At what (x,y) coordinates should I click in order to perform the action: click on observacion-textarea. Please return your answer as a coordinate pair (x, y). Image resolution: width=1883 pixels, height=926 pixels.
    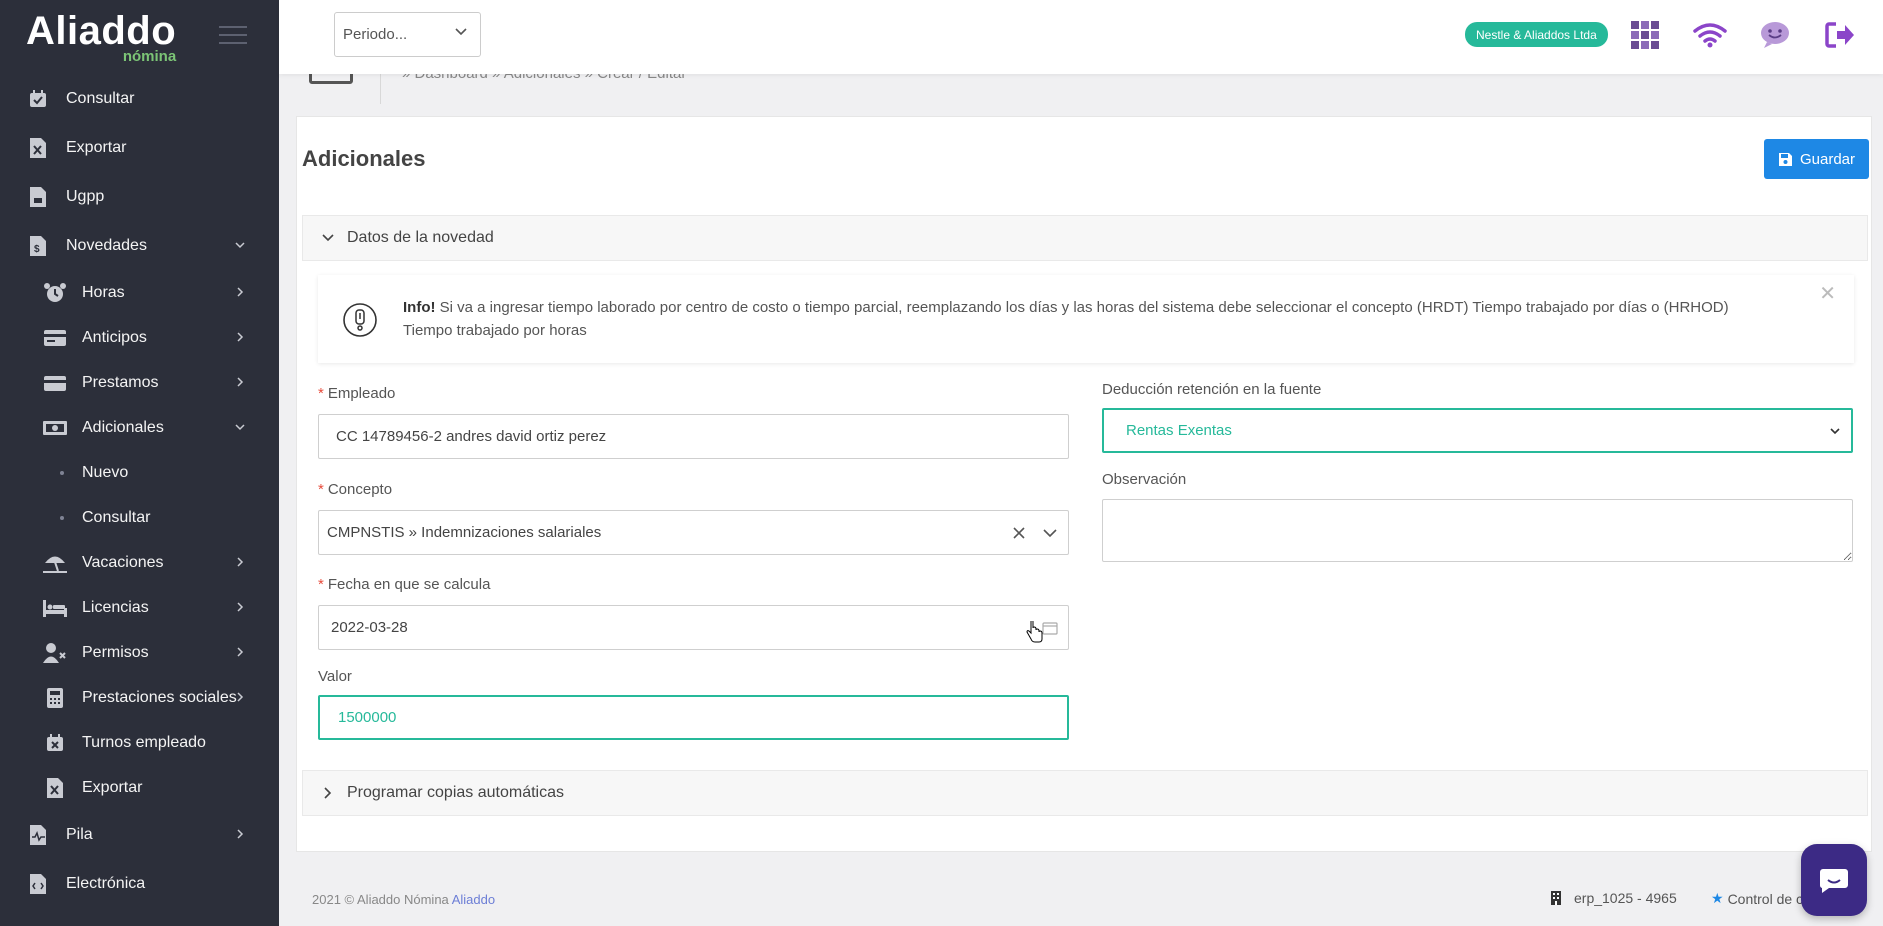
    Looking at the image, I should click on (1477, 530).